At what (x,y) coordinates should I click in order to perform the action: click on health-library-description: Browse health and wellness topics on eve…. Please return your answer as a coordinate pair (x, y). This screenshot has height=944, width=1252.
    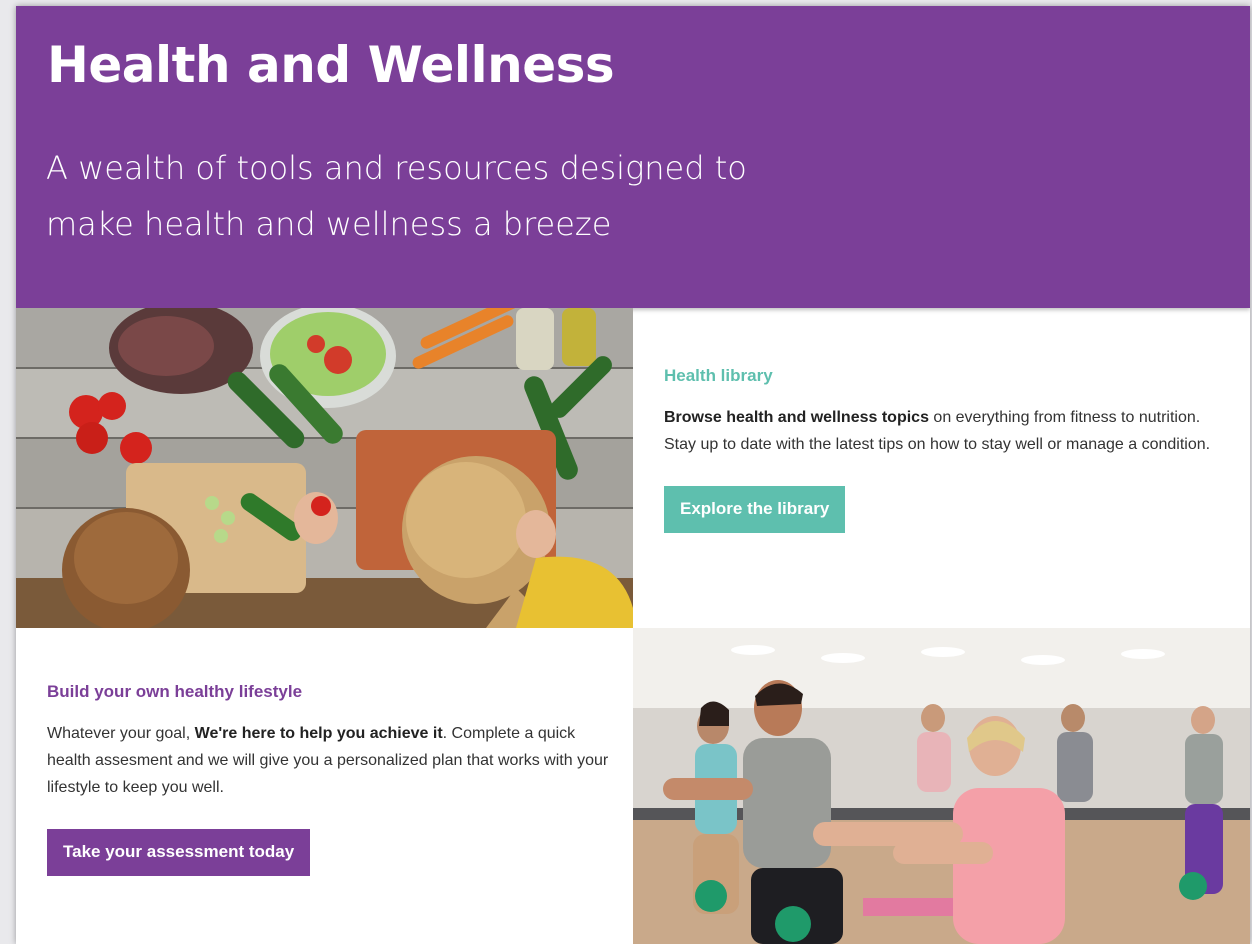
    Looking at the image, I should click on (944, 431).